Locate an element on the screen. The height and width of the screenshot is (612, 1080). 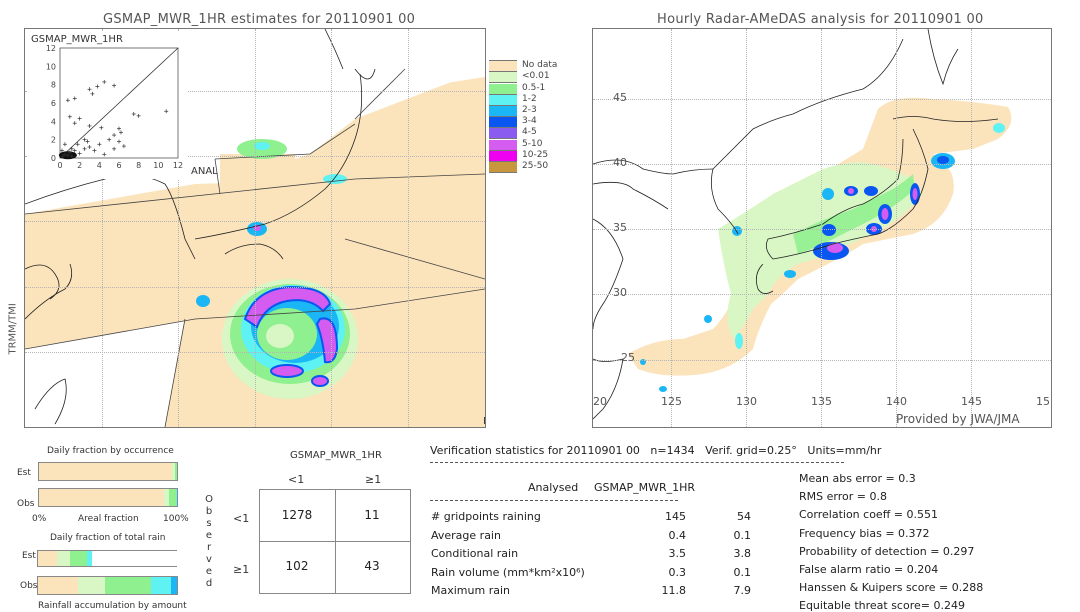
inset-y-tick: 4 is located at coordinates (53, 121).